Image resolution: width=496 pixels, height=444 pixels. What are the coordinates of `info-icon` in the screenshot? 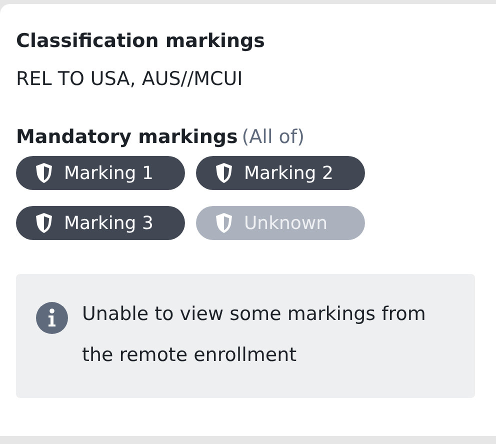 It's located at (52, 318).